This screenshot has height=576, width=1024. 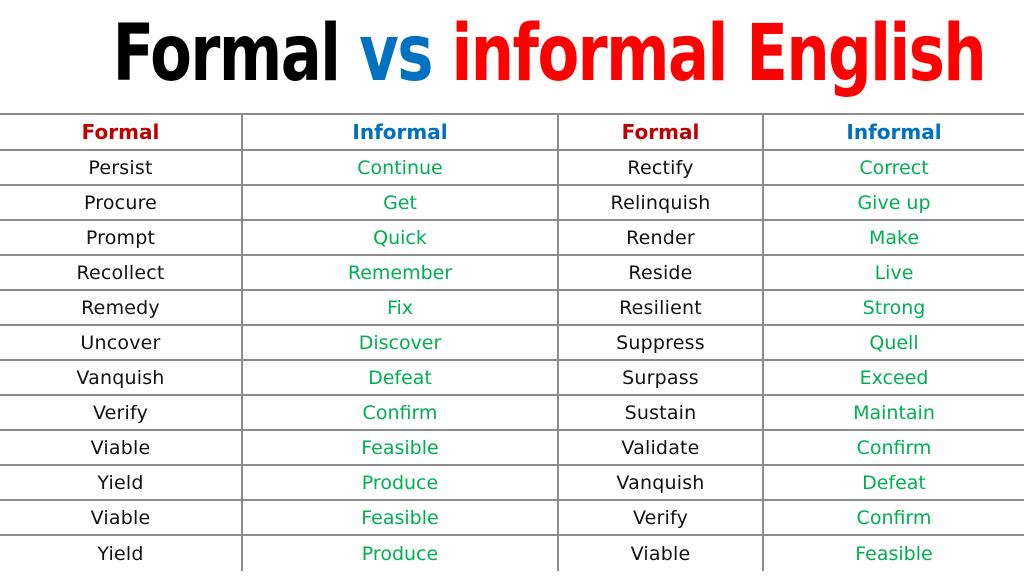 I want to click on table-row: Prompt Quick Render Make, so click(x=512, y=237).